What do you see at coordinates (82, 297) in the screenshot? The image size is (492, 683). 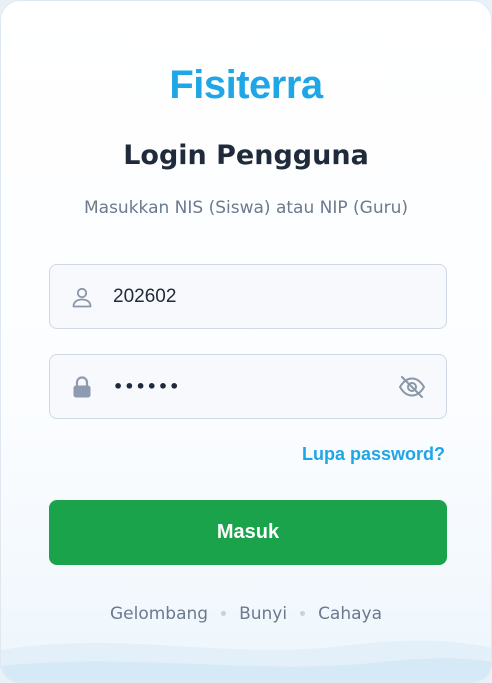 I see `user-icon` at bounding box center [82, 297].